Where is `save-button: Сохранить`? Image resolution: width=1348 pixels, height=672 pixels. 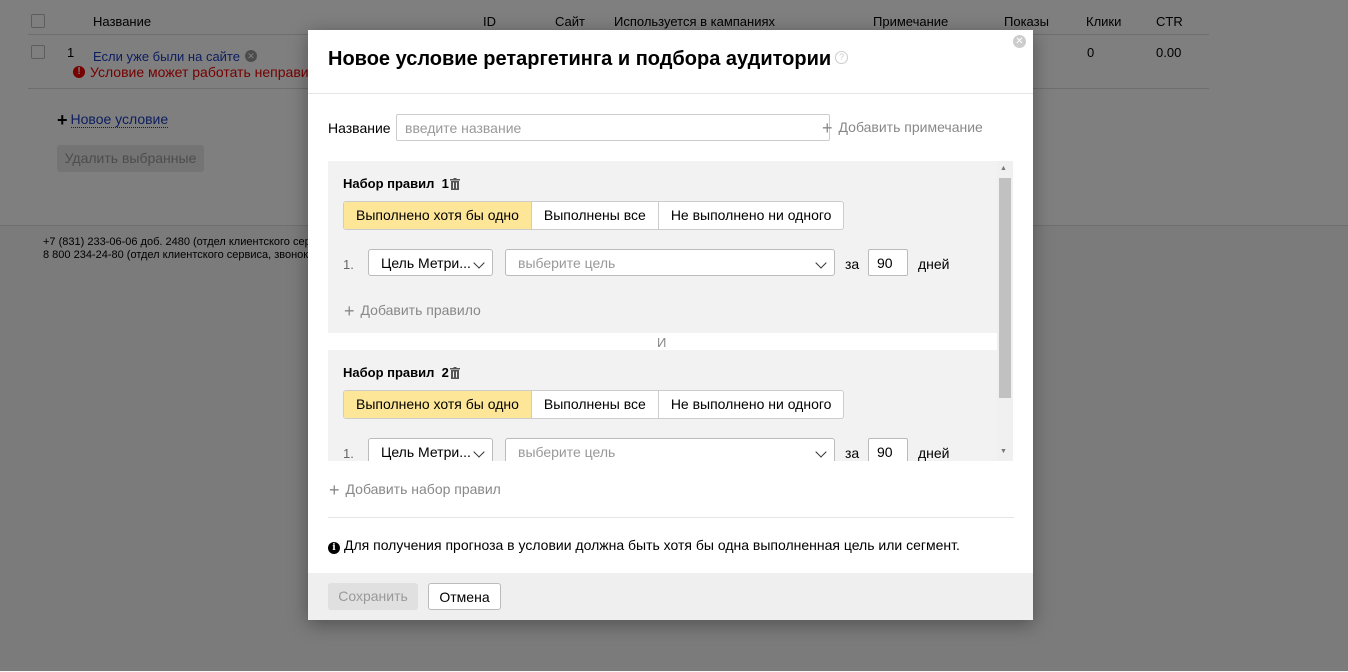 save-button: Сохранить is located at coordinates (373, 596).